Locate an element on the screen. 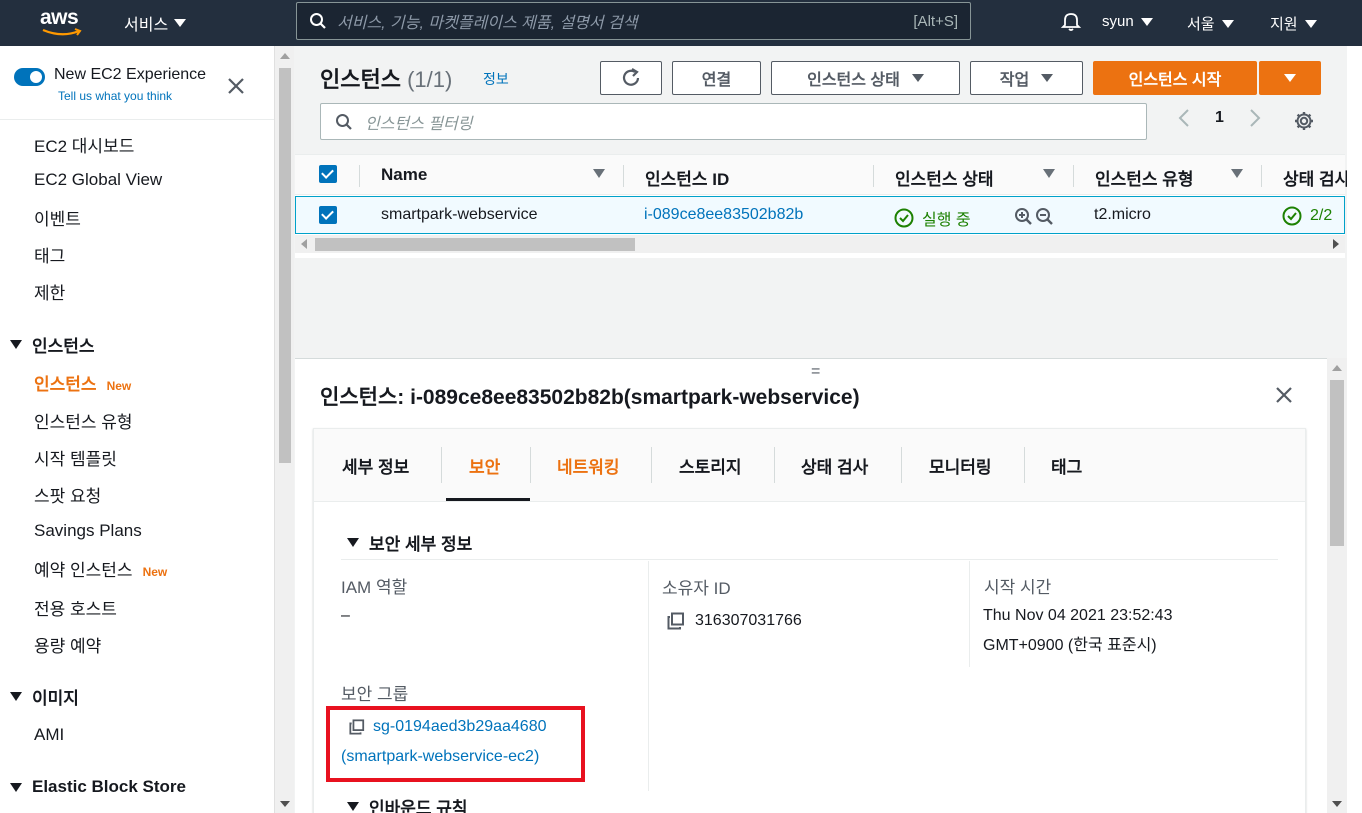 The height and width of the screenshot is (813, 1362). zoom-in-icon is located at coordinates (1024, 217).